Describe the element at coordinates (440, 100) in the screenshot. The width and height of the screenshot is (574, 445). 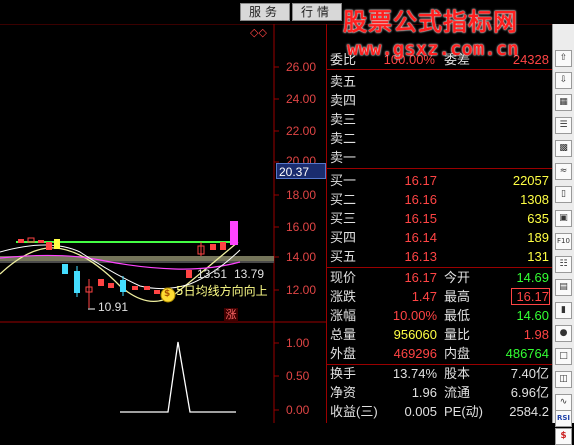
I see `ask-row-4: 卖四` at that location.